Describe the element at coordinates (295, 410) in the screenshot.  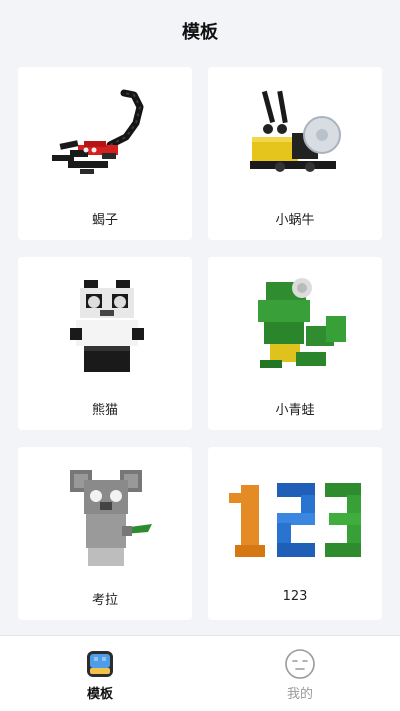
I see `template-label: 小青蛙` at that location.